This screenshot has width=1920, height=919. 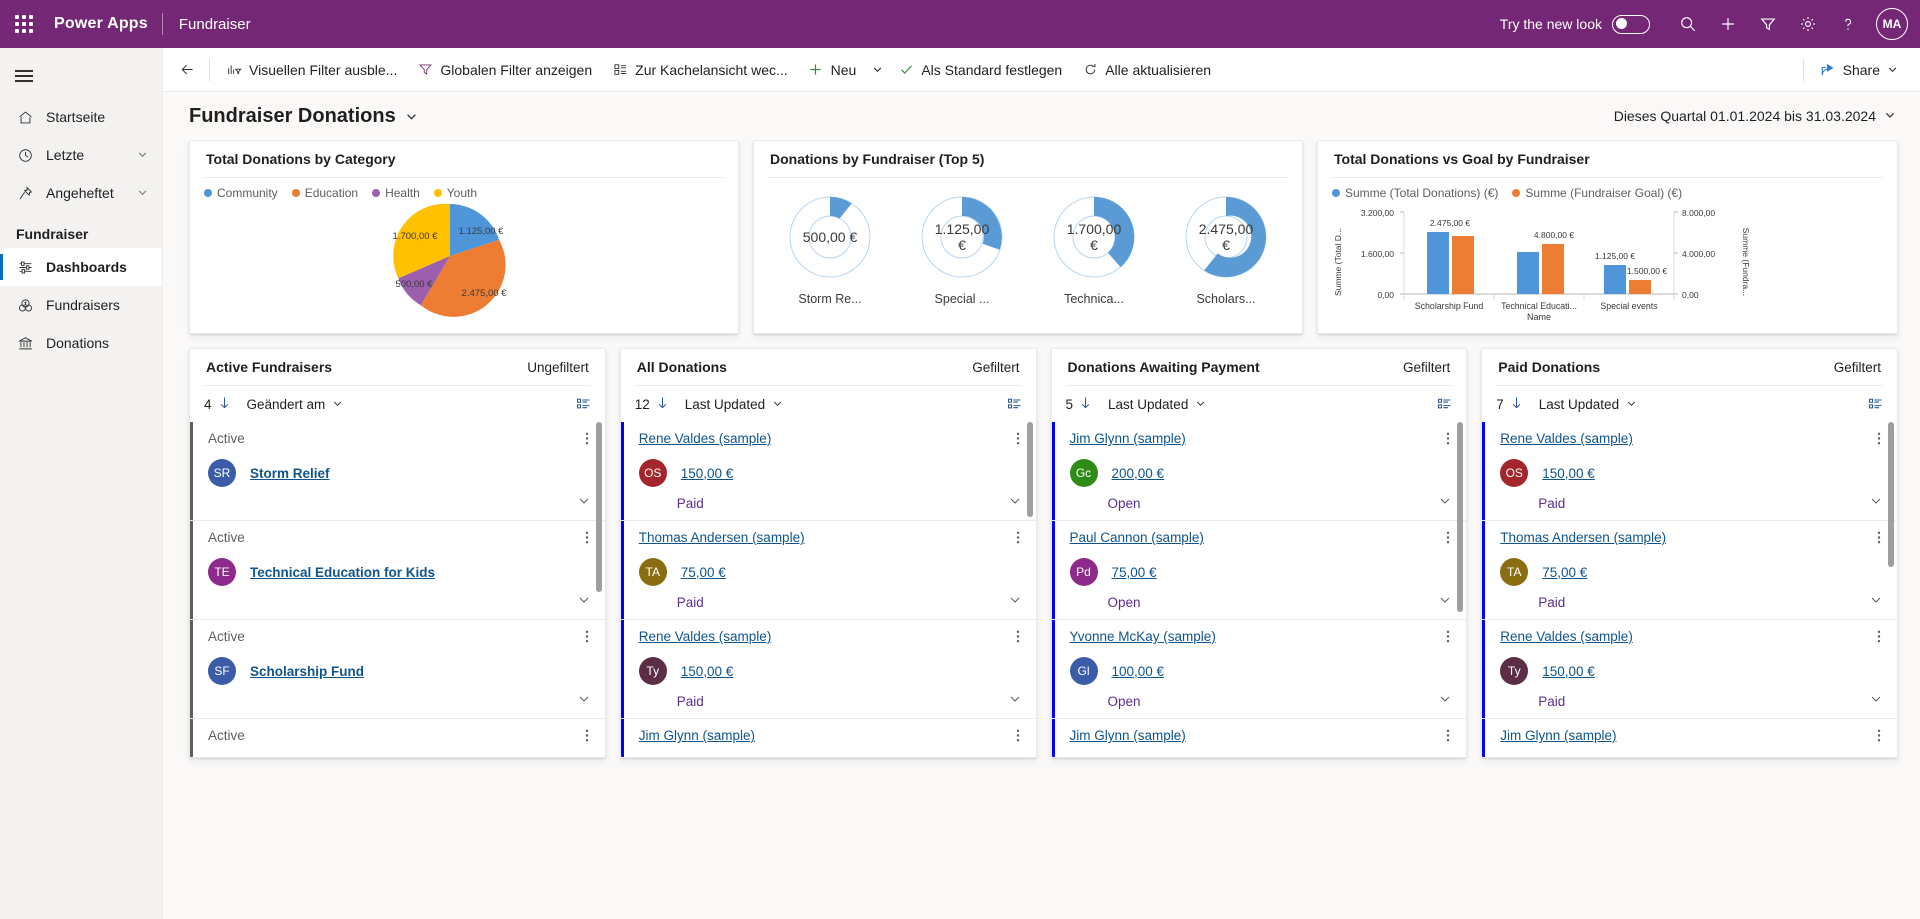 What do you see at coordinates (455, 193) in the screenshot?
I see `legend-item: Youth` at bounding box center [455, 193].